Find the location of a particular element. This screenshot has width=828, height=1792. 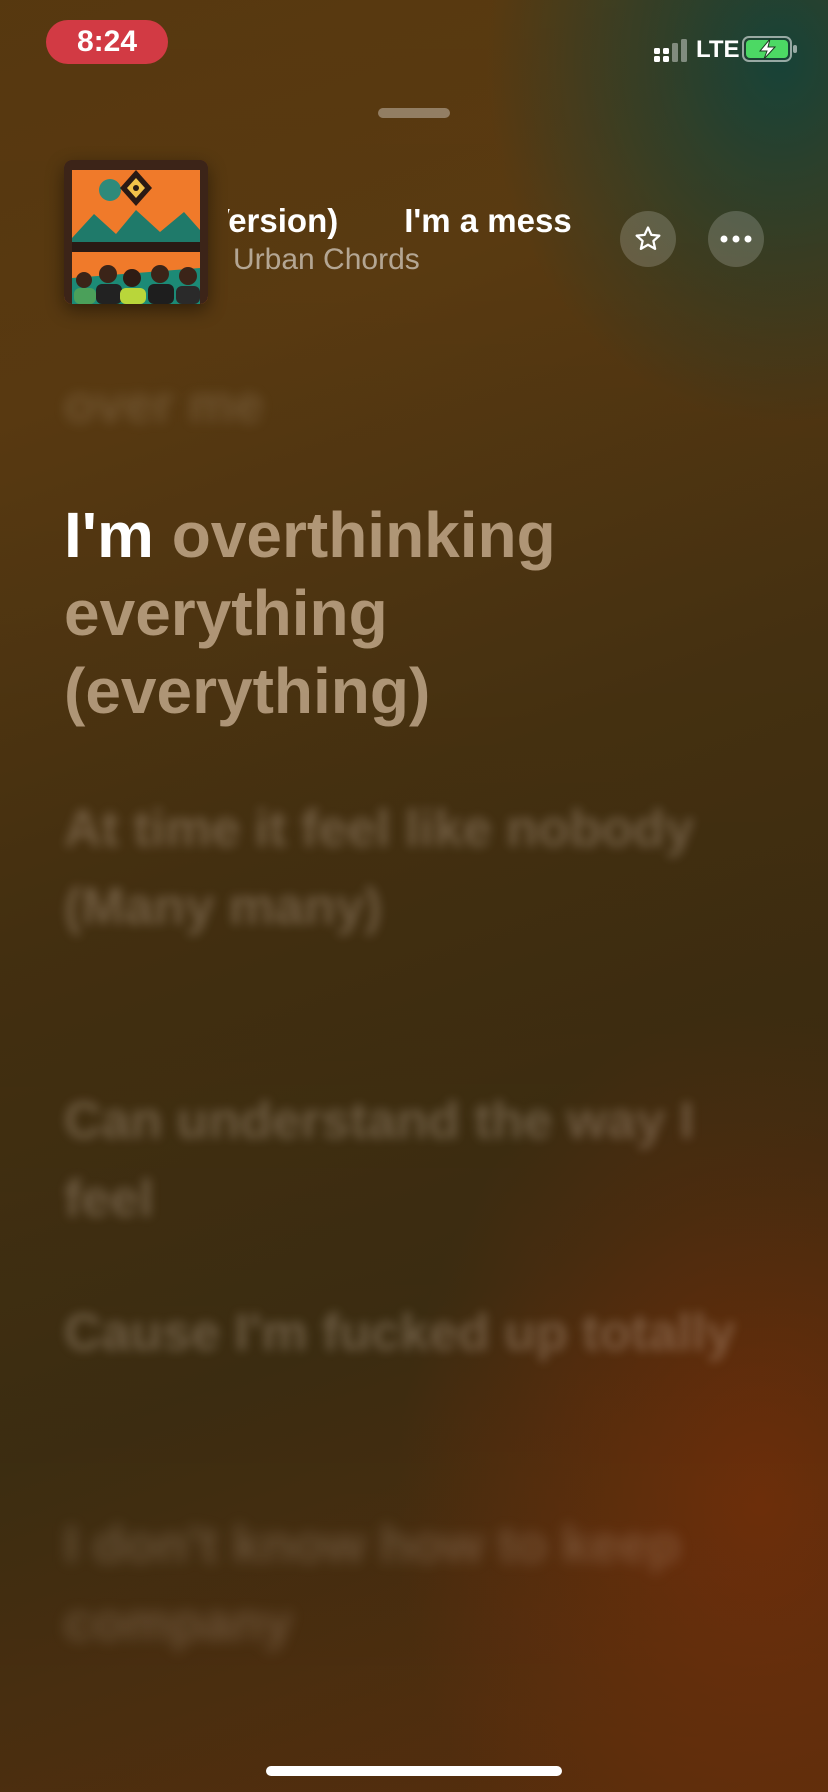

album-art-image is located at coordinates (136, 232).